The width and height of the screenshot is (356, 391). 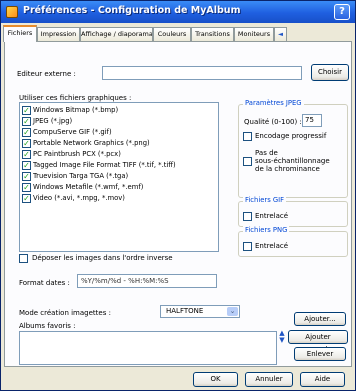 What do you see at coordinates (23, 258) in the screenshot?
I see `reverse-order-checkbox` at bounding box center [23, 258].